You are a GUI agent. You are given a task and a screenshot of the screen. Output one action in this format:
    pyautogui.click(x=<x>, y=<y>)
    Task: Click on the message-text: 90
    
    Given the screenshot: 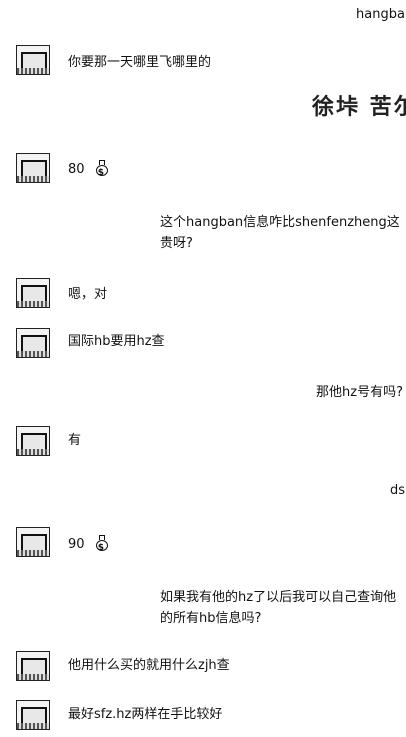 What is the action you would take?
    pyautogui.click(x=88, y=546)
    